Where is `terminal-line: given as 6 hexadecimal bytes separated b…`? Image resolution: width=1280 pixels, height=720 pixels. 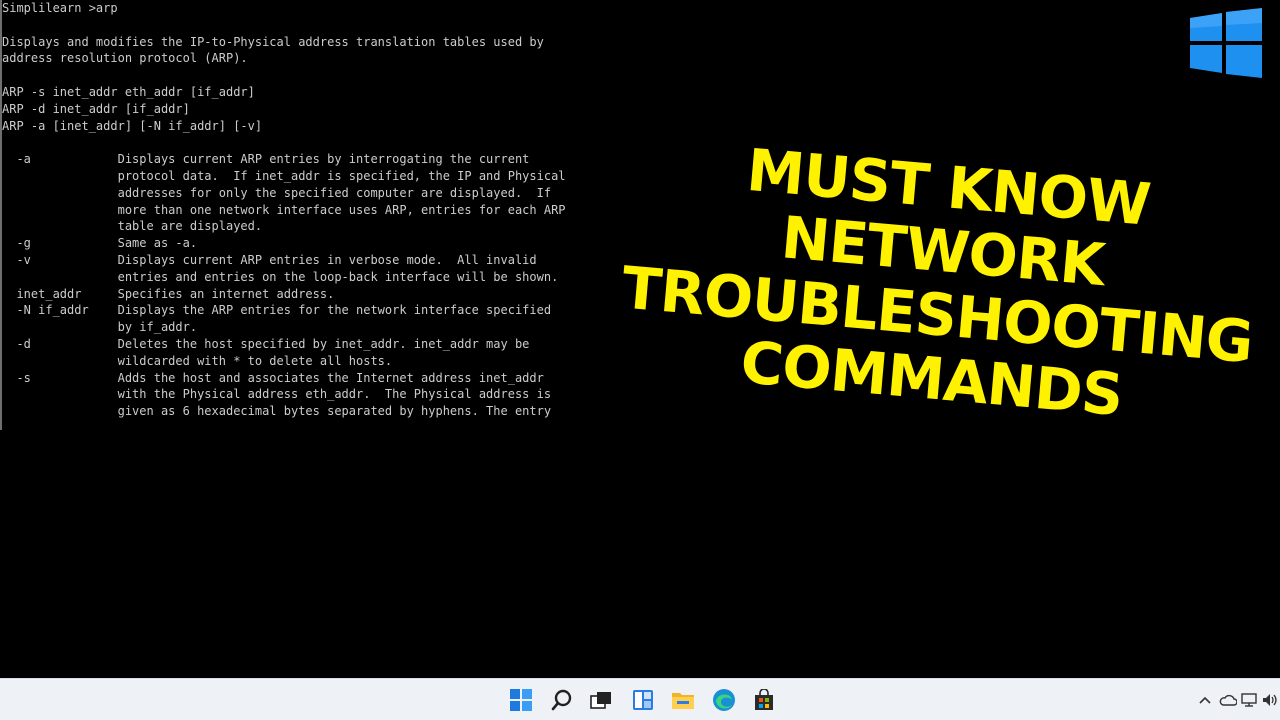
terminal-line: given as 6 hexadecimal bytes separated b… is located at coordinates (277, 411).